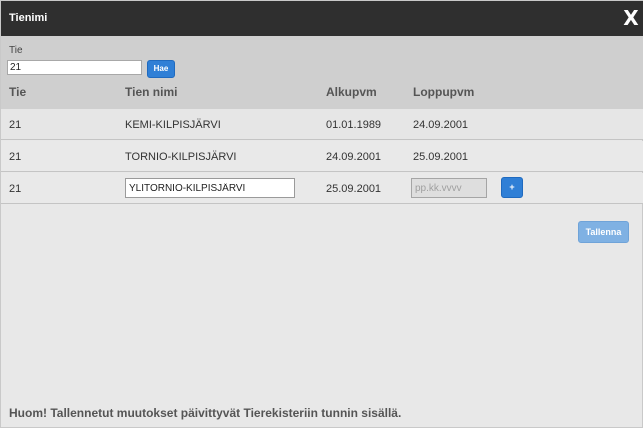 The height and width of the screenshot is (428, 643). I want to click on cell-start: 25.09.2001, so click(354, 189).